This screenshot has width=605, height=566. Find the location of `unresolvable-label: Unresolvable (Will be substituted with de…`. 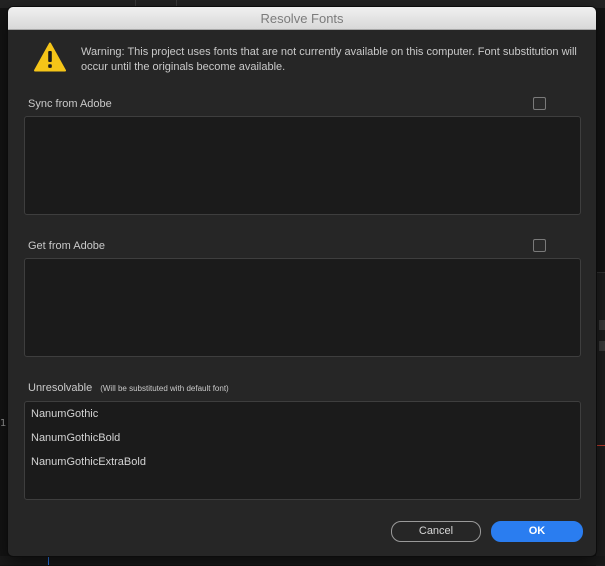

unresolvable-label: Unresolvable (Will be substituted with de… is located at coordinates (128, 388).